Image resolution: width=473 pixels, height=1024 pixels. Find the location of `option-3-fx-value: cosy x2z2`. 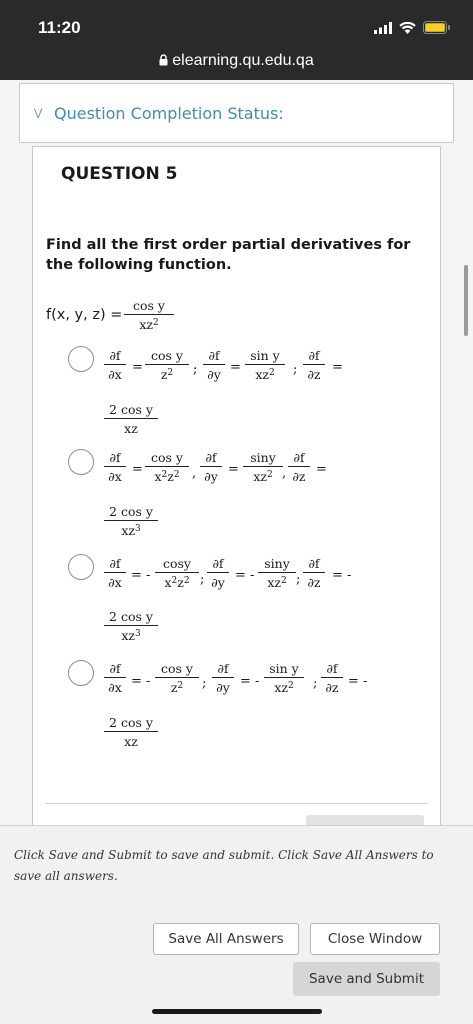

option-3-fx-value: cosy x2z2 is located at coordinates (177, 573).